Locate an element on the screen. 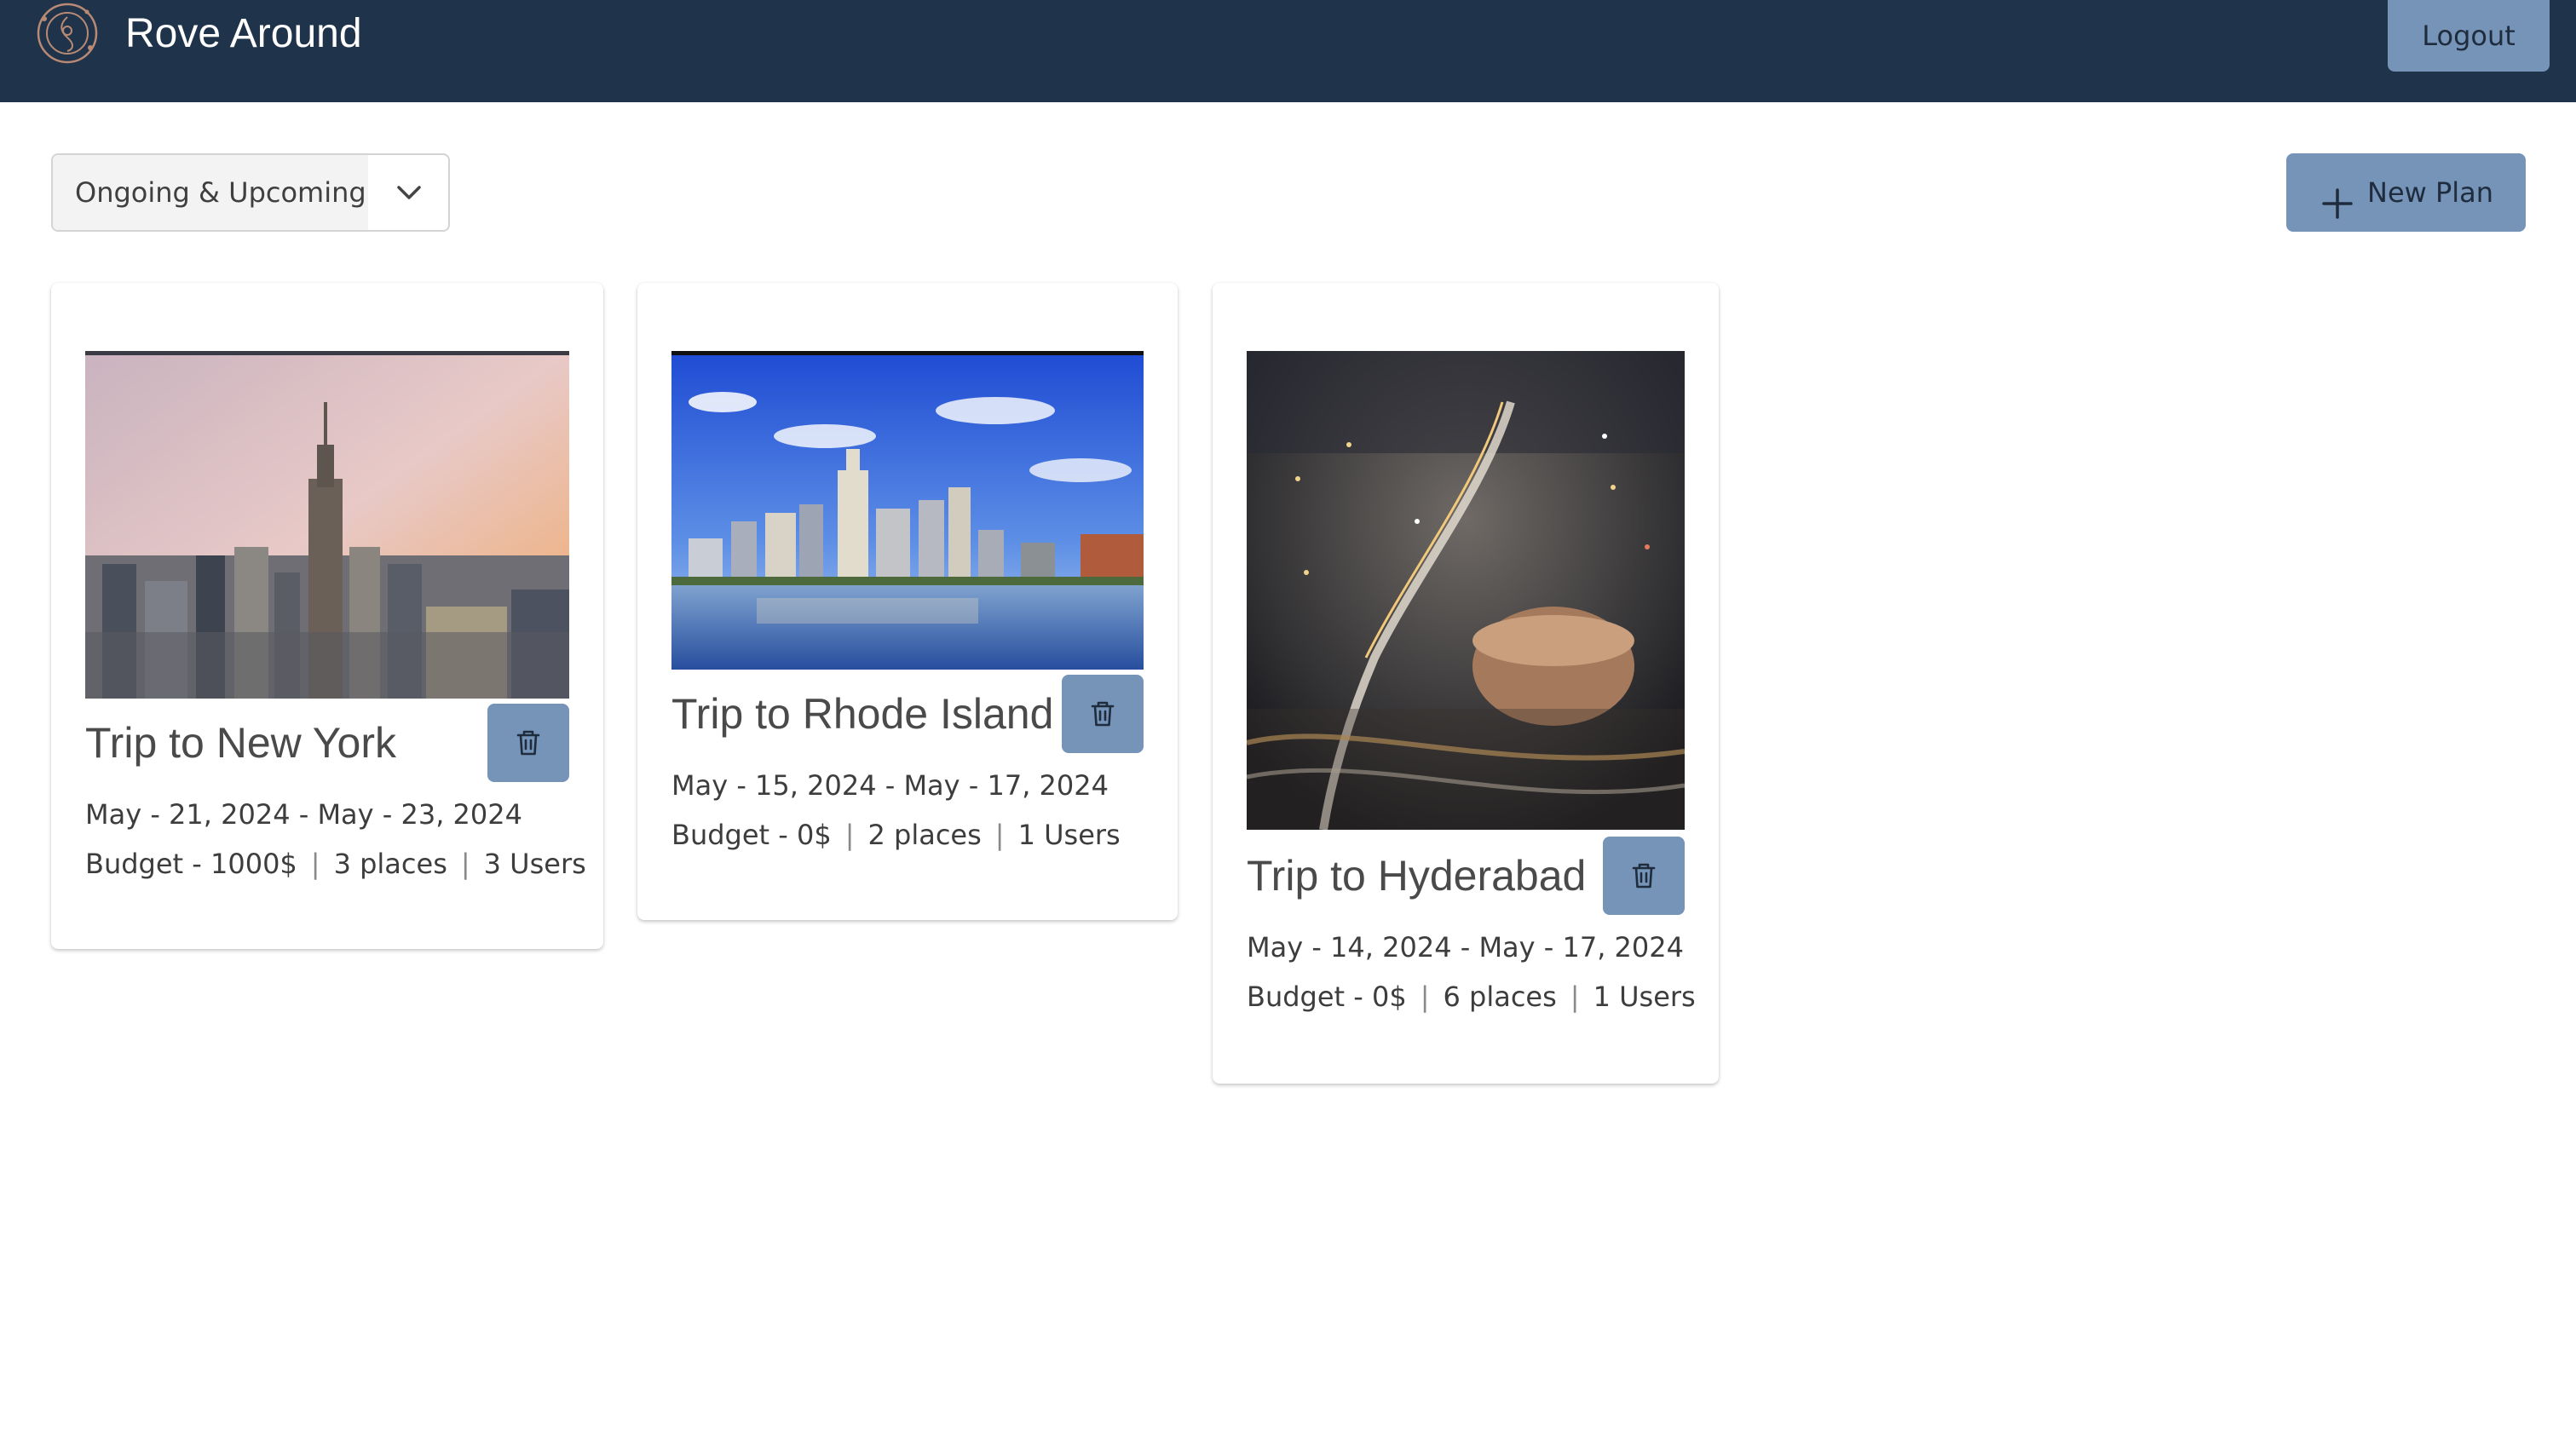  trip-meta: Budget - 0$ | 6 places | 1 Users is located at coordinates (1471, 997).